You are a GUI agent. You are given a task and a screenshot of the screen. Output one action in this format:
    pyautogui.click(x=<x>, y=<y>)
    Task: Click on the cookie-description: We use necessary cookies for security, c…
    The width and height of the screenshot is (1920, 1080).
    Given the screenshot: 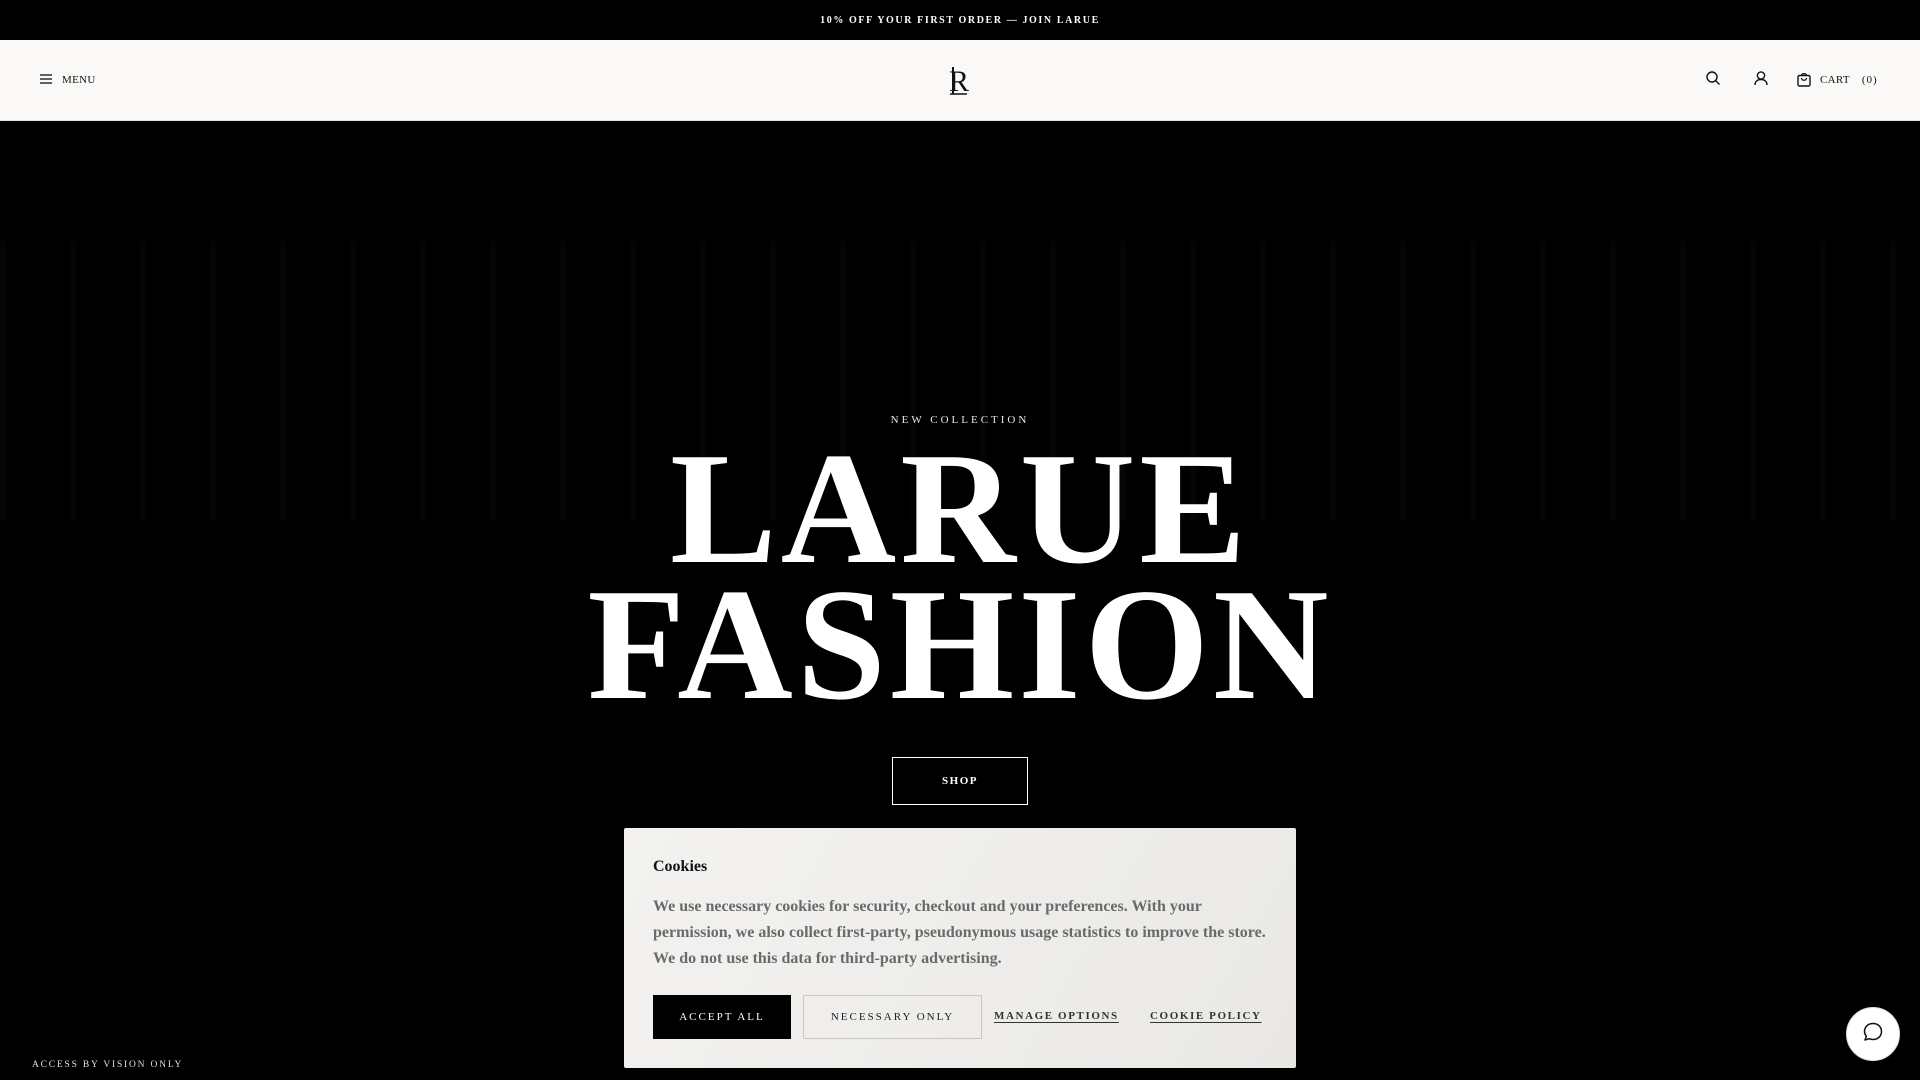 What is the action you would take?
    pyautogui.click(x=959, y=932)
    